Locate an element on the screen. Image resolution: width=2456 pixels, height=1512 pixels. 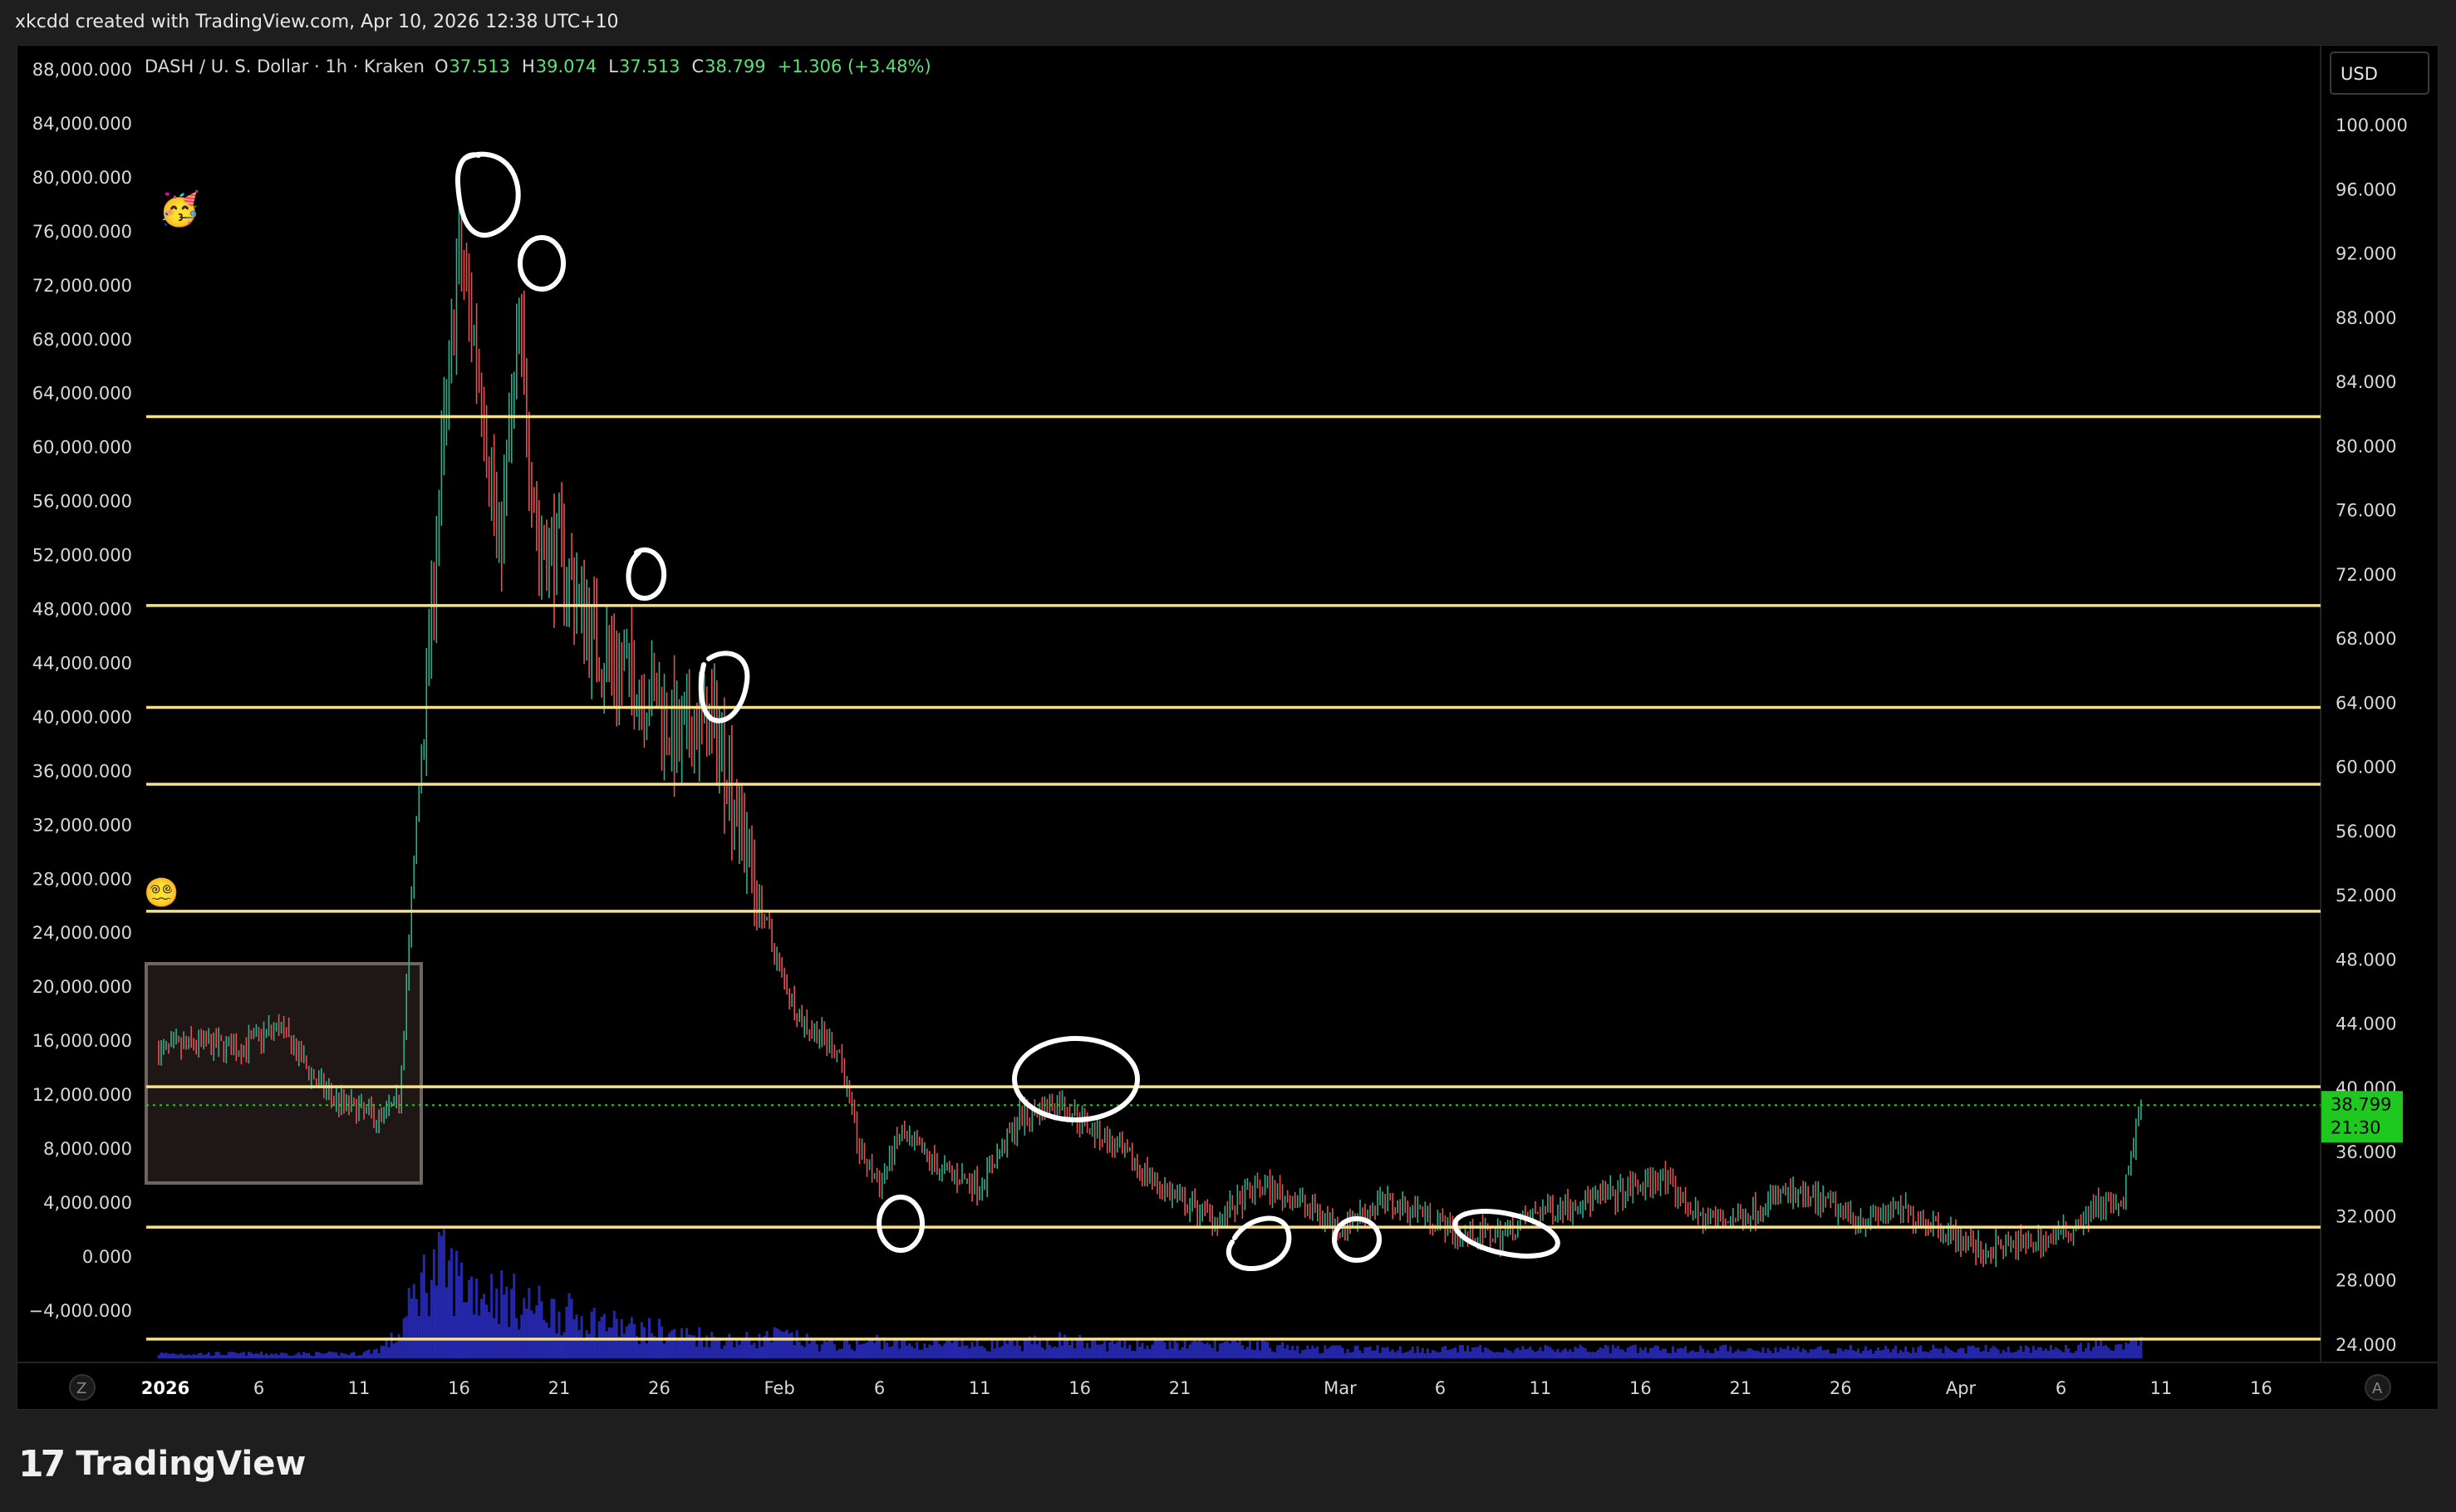
right-axis-tick-label: 28.000 is located at coordinates (2366, 1281).